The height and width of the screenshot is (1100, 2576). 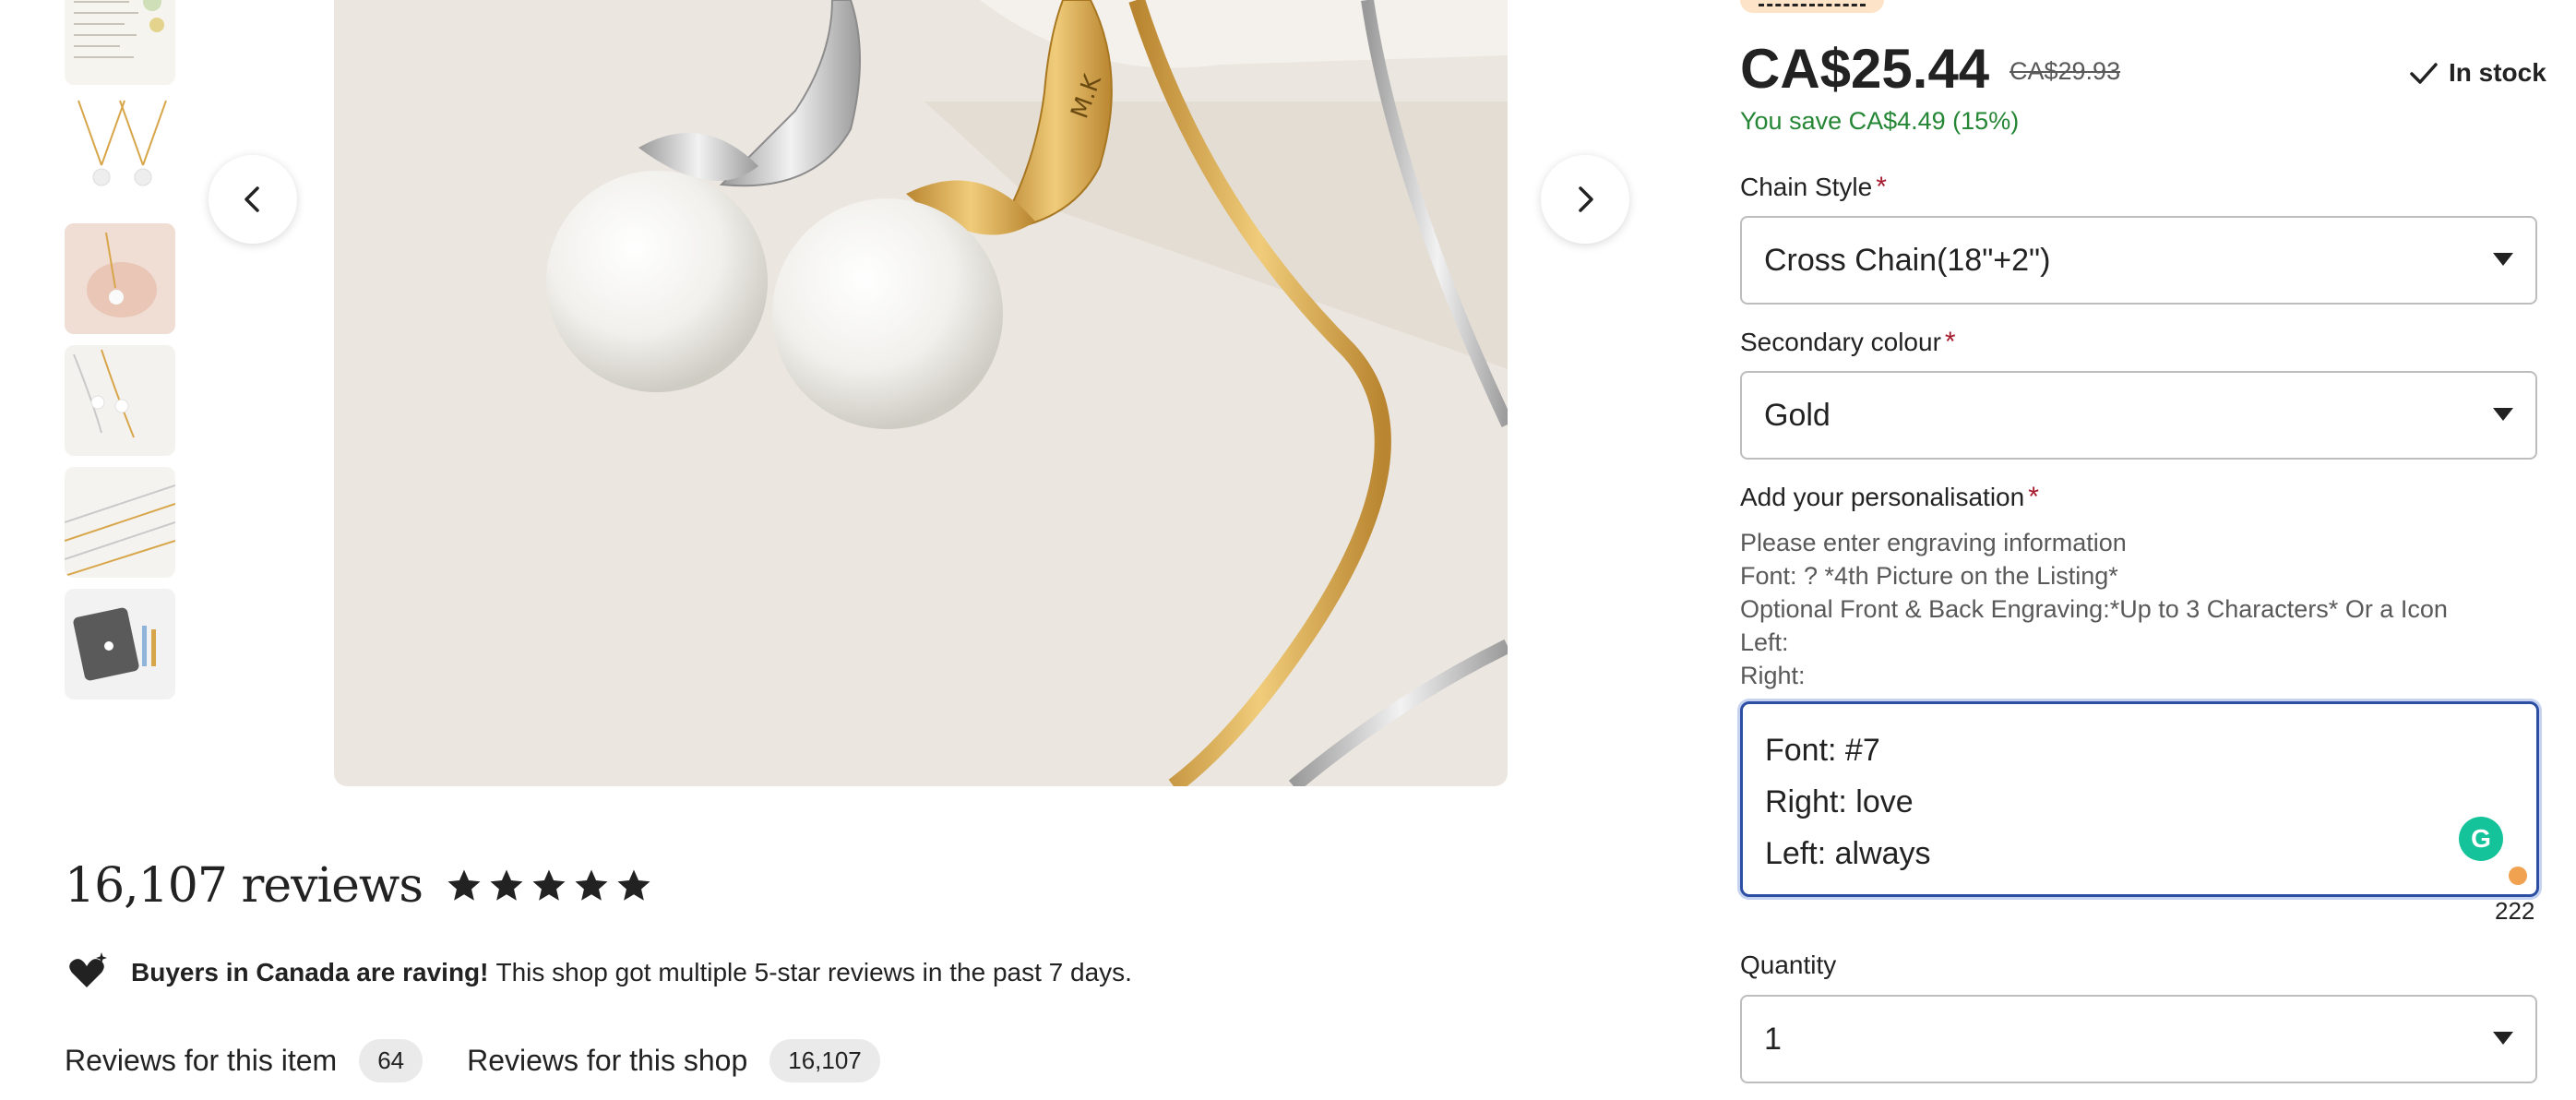 I want to click on resize-handle-icon, so click(x=2518, y=876).